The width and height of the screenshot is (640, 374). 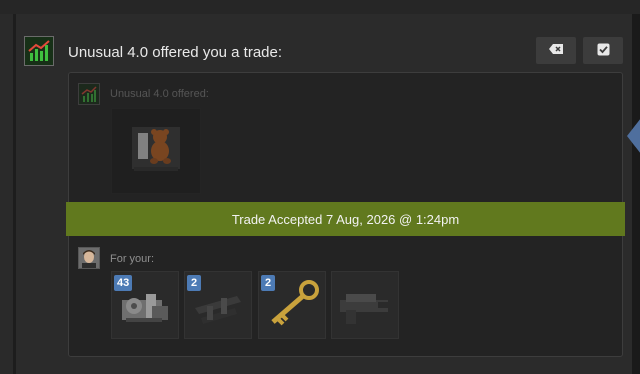 I want to click on your-avatar, so click(x=89, y=258).